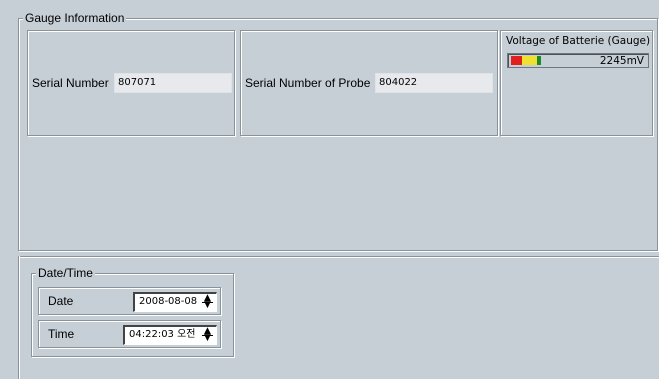  I want to click on date-row: Date 2008-08-08 ▲ ▼, so click(129, 301).